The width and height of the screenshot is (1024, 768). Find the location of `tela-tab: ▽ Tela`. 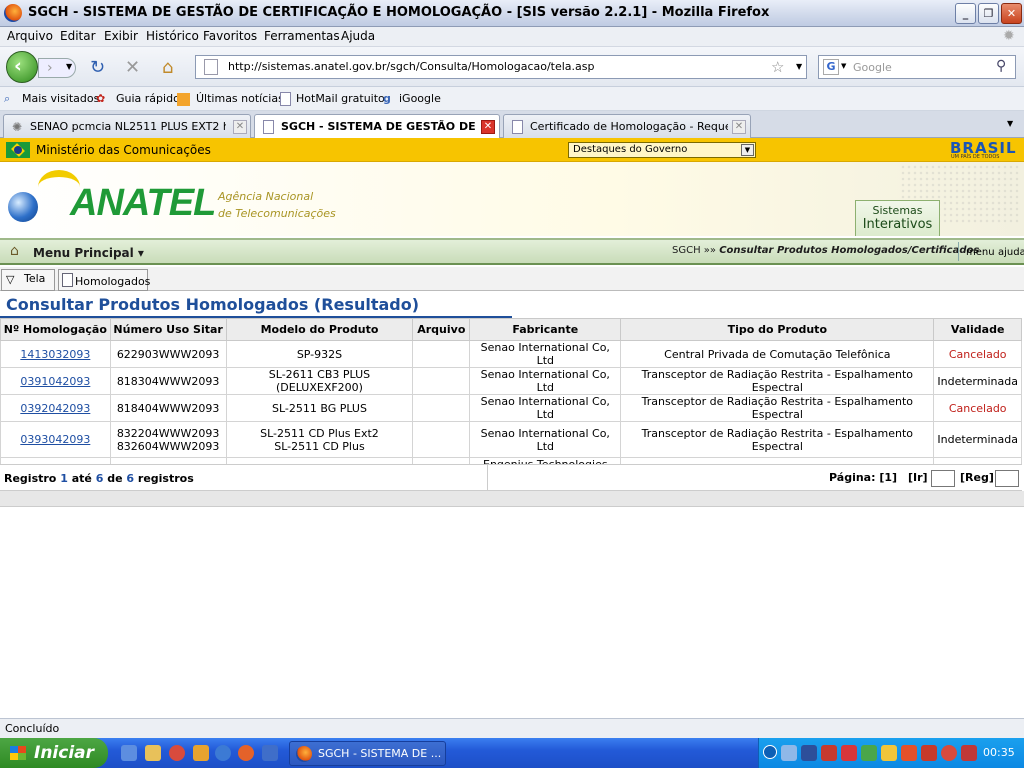

tela-tab: ▽ Tela is located at coordinates (28, 280).